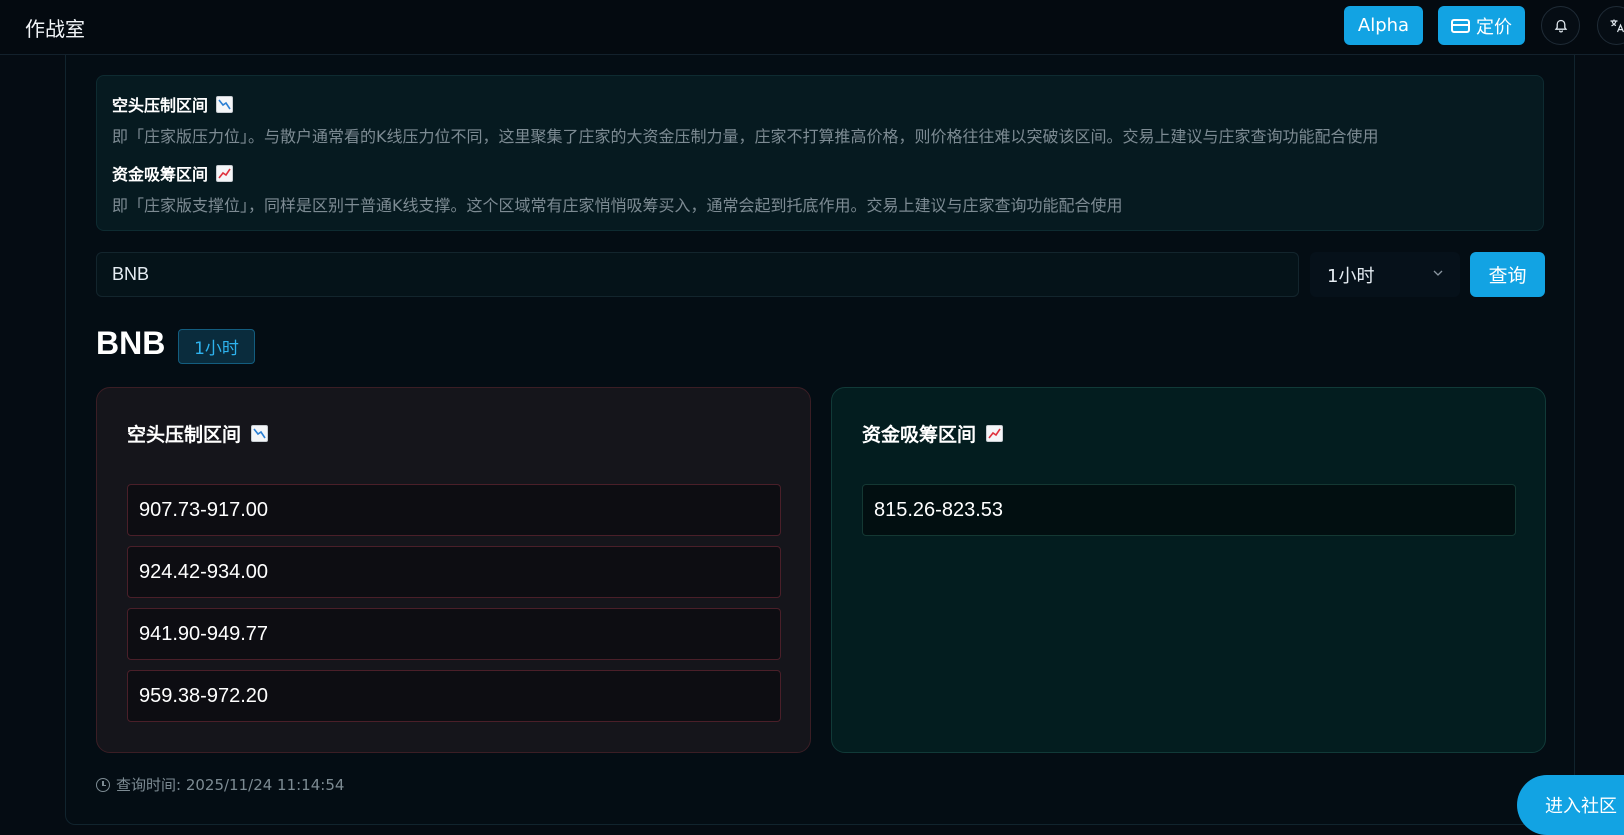 The height and width of the screenshot is (835, 1624). Describe the element at coordinates (103, 785) in the screenshot. I see `clock-icon` at that location.